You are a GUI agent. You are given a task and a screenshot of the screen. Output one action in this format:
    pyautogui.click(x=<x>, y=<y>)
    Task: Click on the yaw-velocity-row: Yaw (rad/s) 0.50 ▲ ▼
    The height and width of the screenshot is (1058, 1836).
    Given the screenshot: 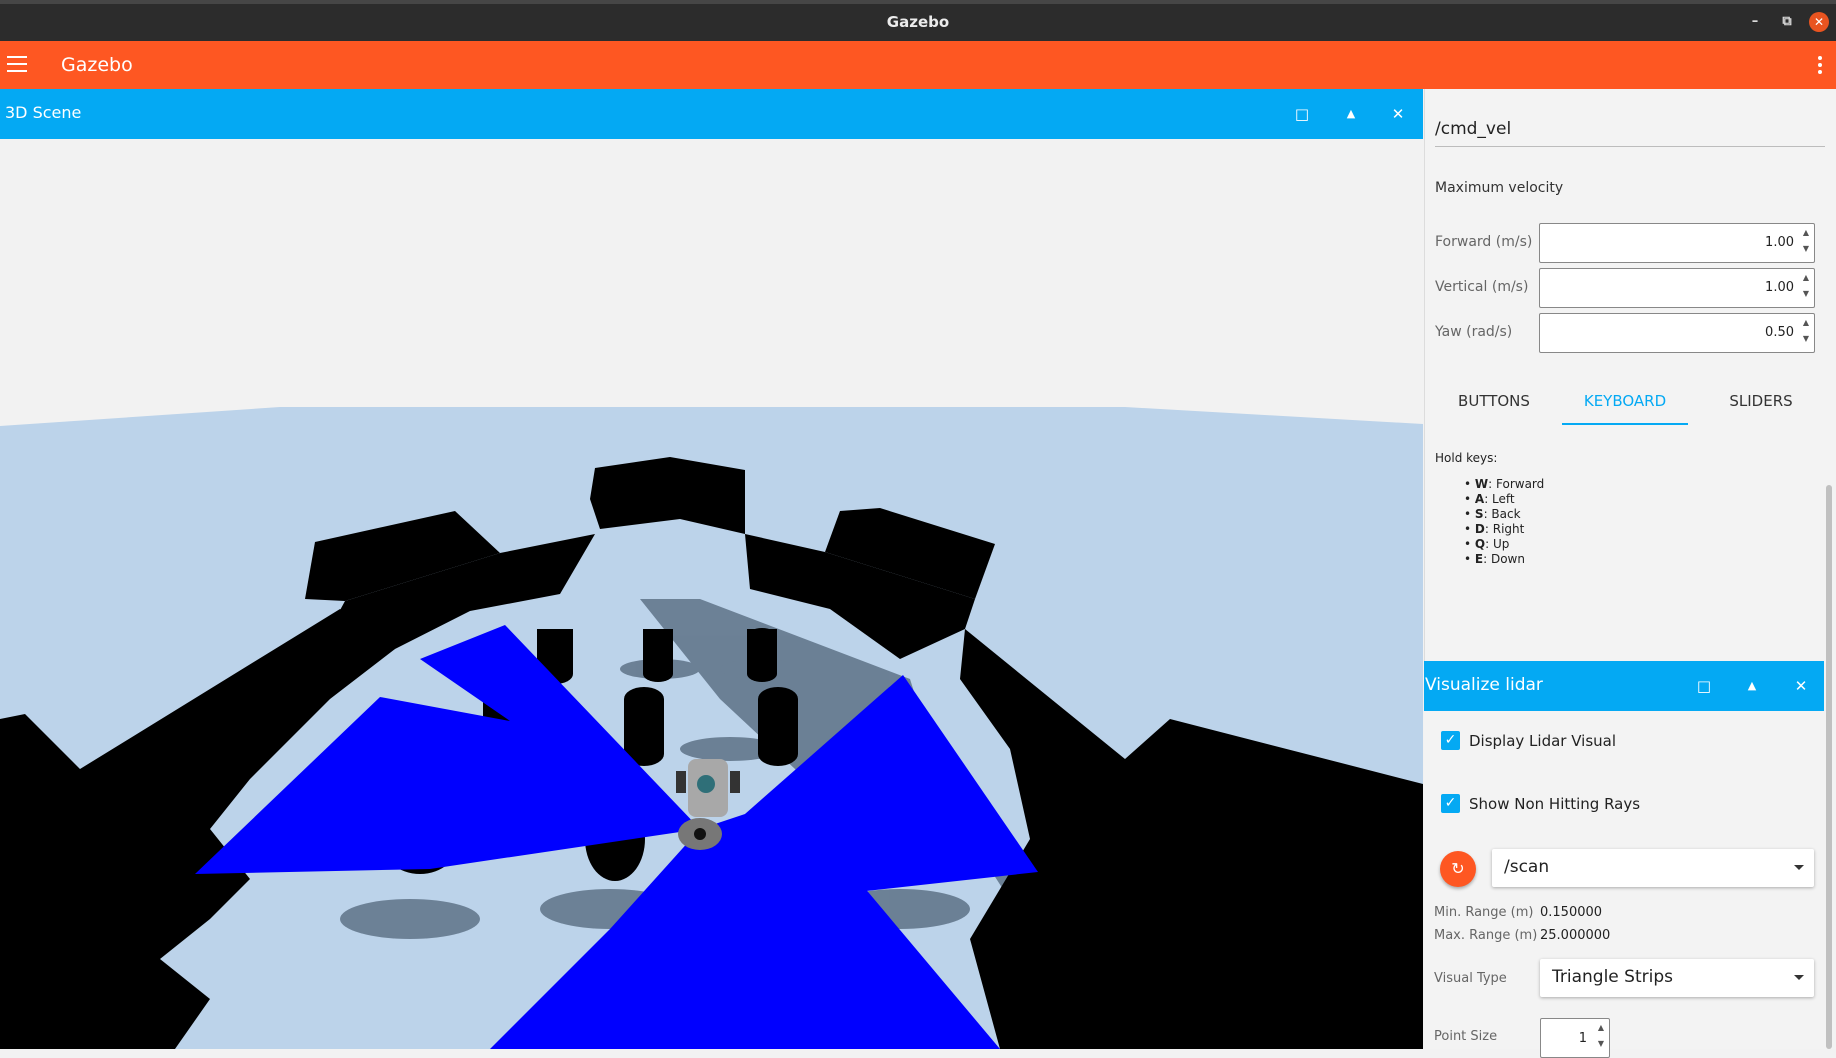 What is the action you would take?
    pyautogui.click(x=1630, y=333)
    